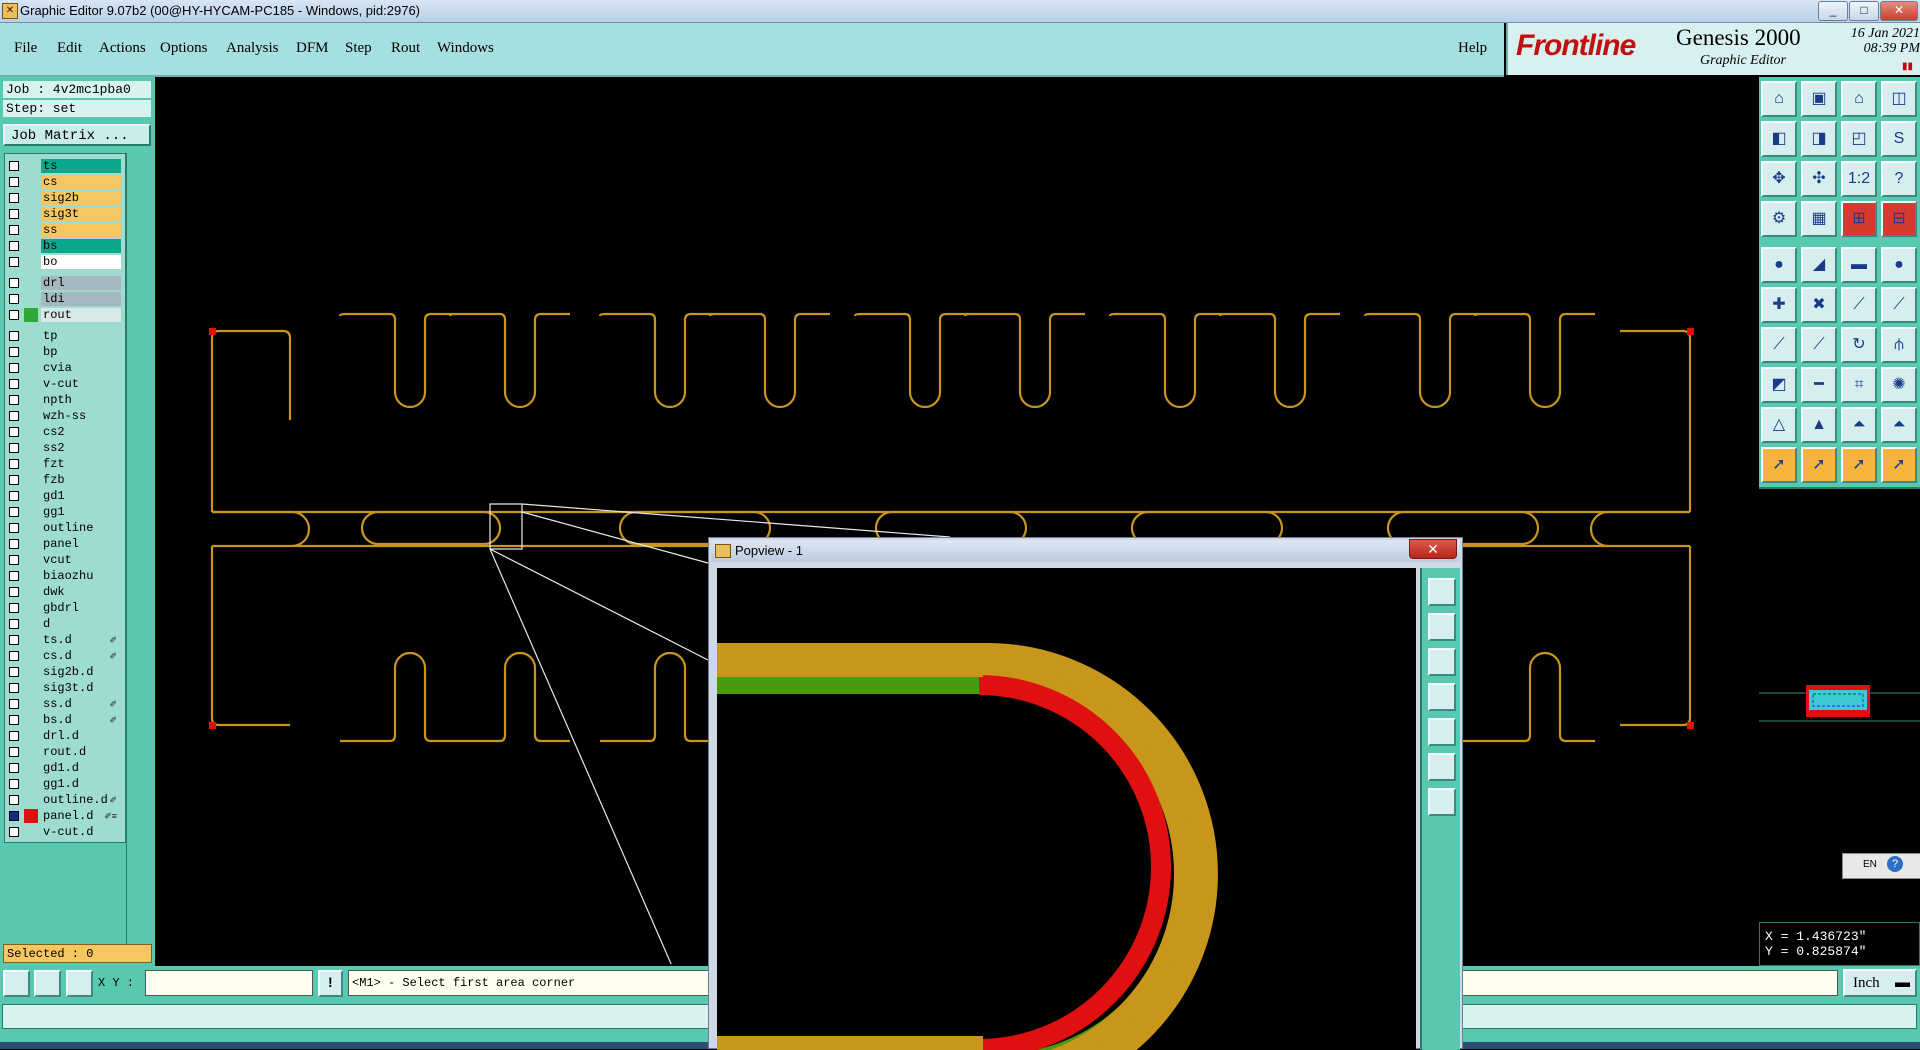  What do you see at coordinates (1779, 265) in the screenshot?
I see `pad-icon: ●` at bounding box center [1779, 265].